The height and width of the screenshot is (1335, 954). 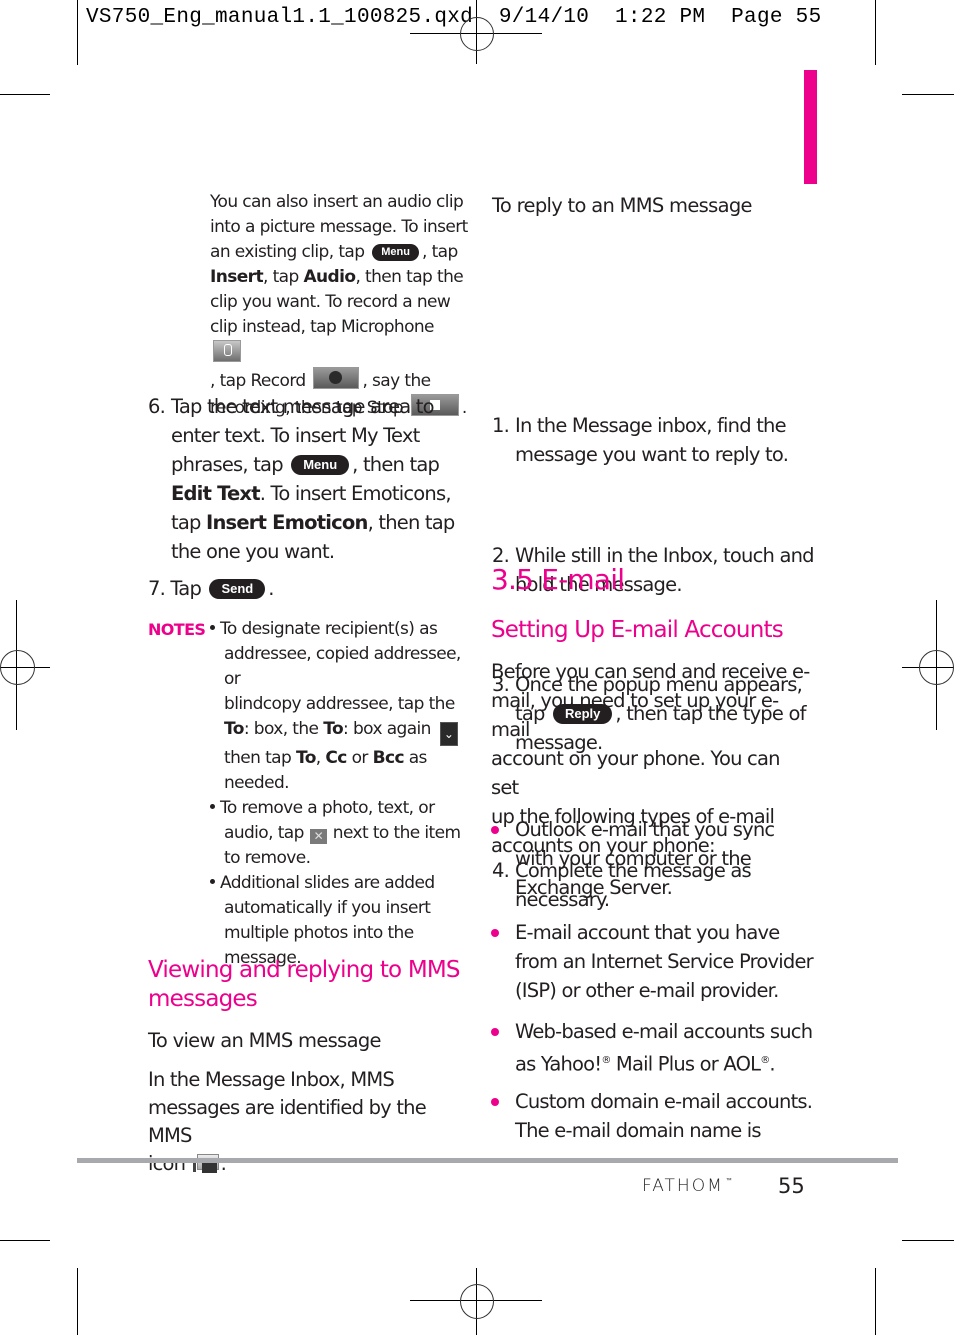 What do you see at coordinates (810, 127) in the screenshot?
I see `chapter-tab` at bounding box center [810, 127].